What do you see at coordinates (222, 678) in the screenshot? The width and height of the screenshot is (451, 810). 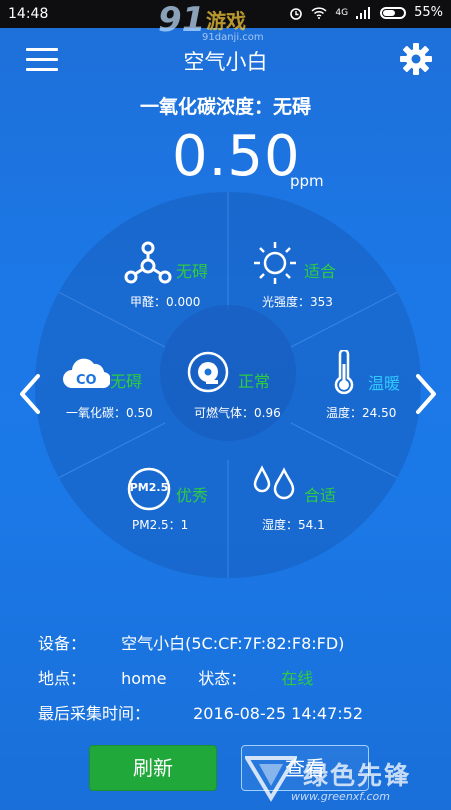 I see `state-key: 状态：` at bounding box center [222, 678].